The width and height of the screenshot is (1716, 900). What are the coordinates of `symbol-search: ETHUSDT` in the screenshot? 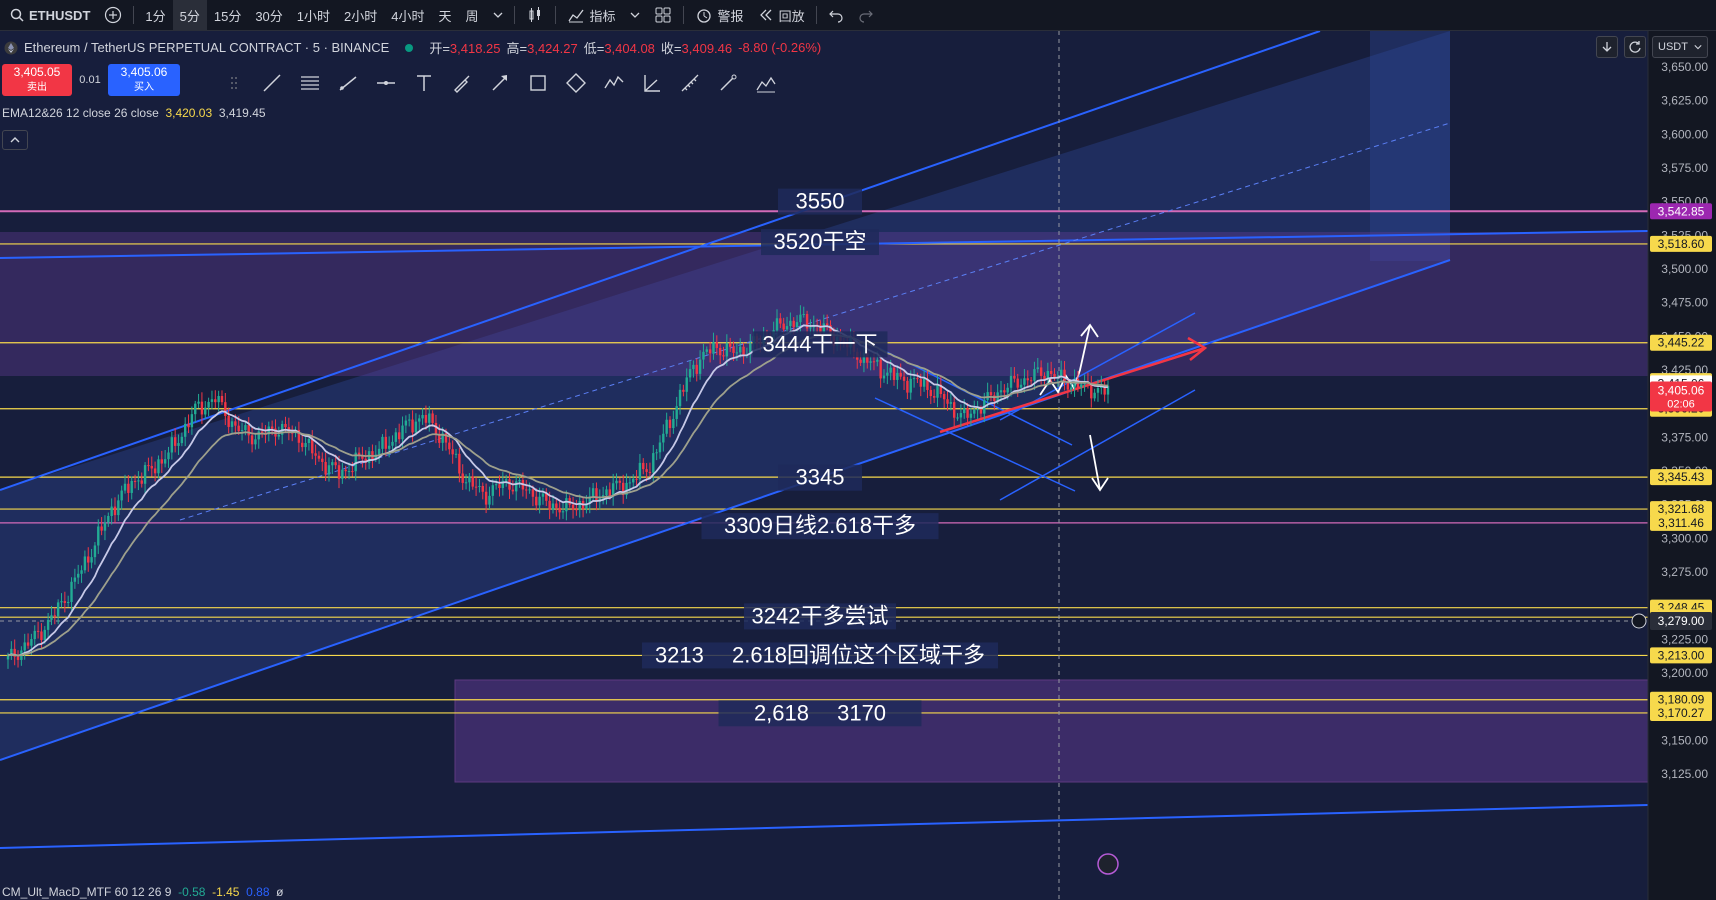 It's located at (48, 15).